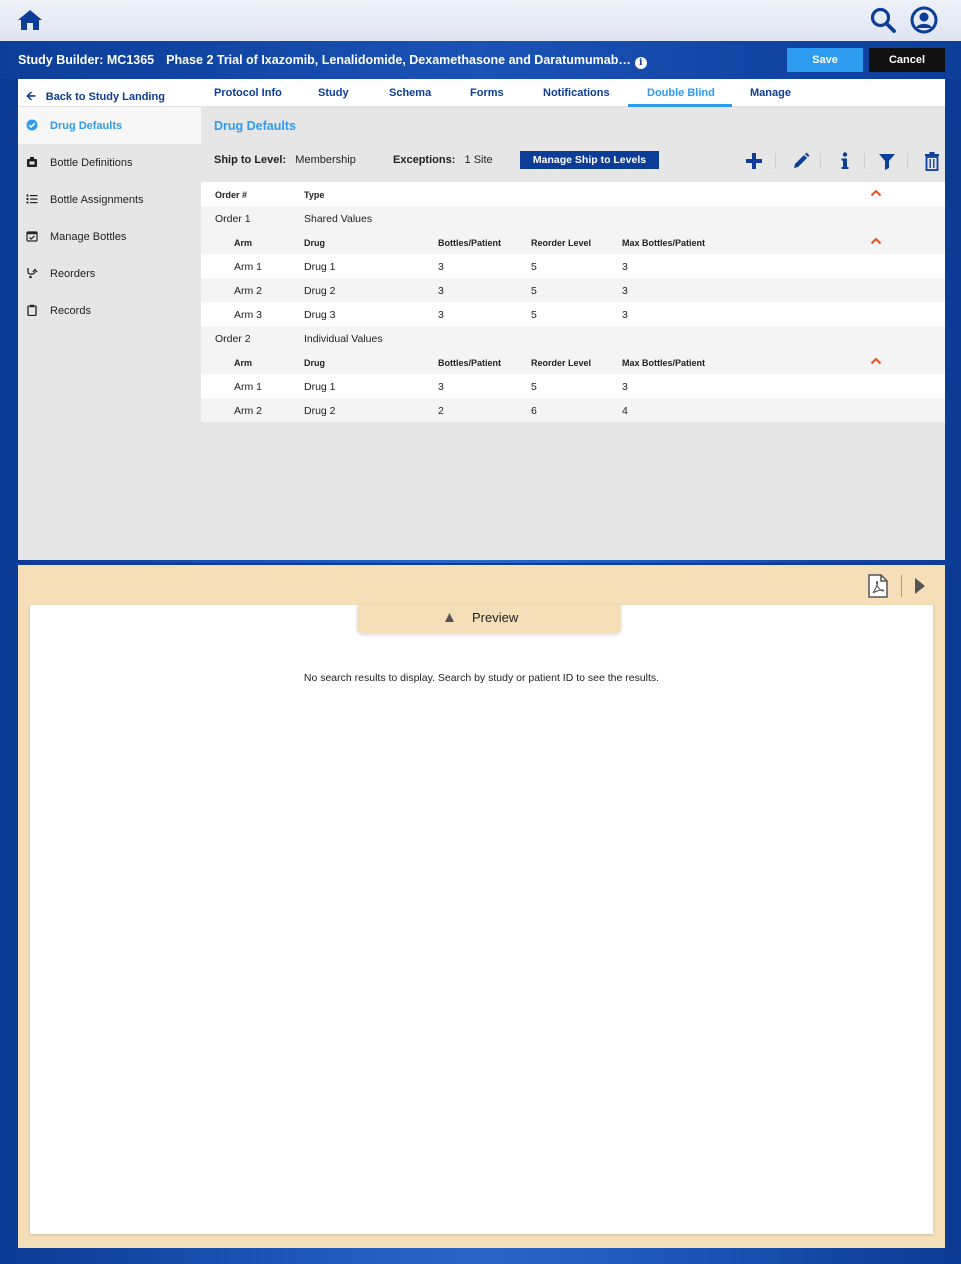  I want to click on trash-icon, so click(932, 161).